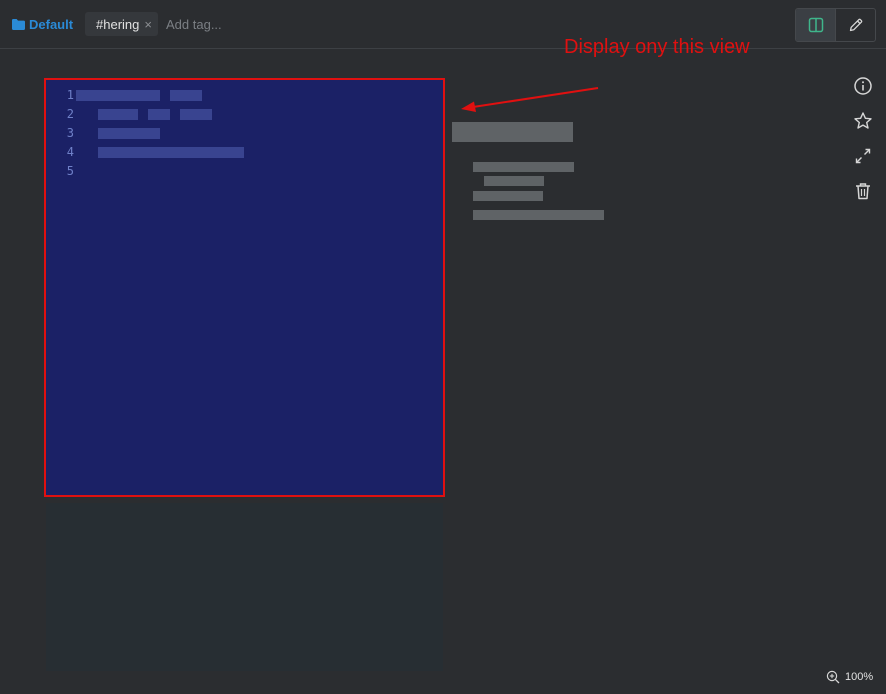  I want to click on tag-chip: #hering ×, so click(121, 24).